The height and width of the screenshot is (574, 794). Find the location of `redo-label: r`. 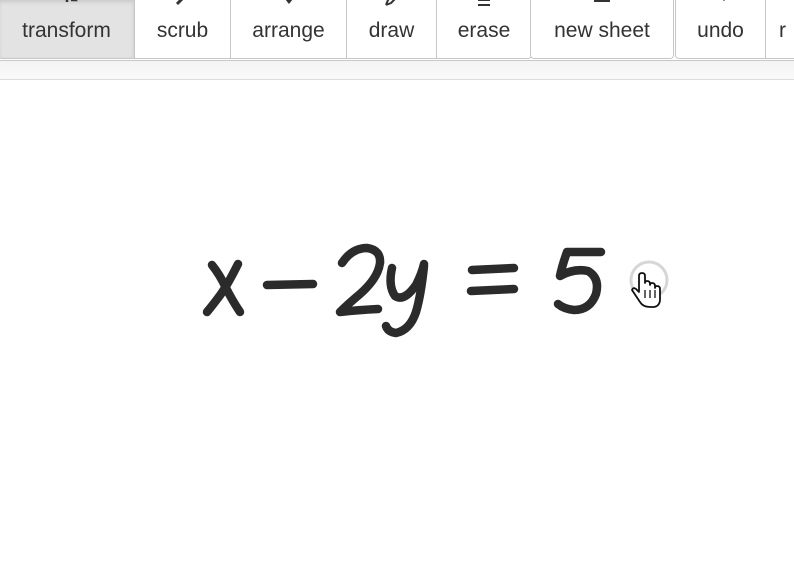

redo-label: r is located at coordinates (782, 30).